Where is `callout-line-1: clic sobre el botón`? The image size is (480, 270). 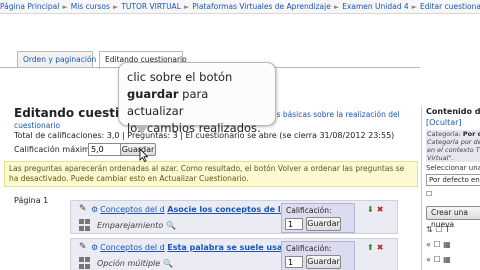
callout-line-1: clic sobre el botón is located at coordinates (180, 77).